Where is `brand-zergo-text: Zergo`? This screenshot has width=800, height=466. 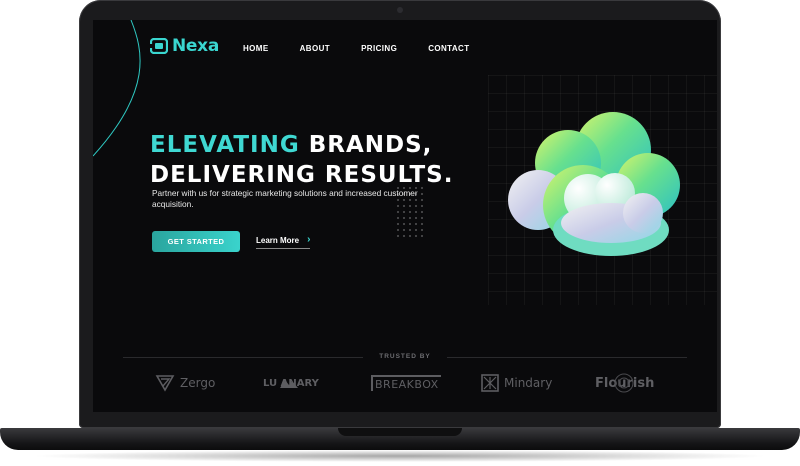 brand-zergo-text: Zergo is located at coordinates (198, 383).